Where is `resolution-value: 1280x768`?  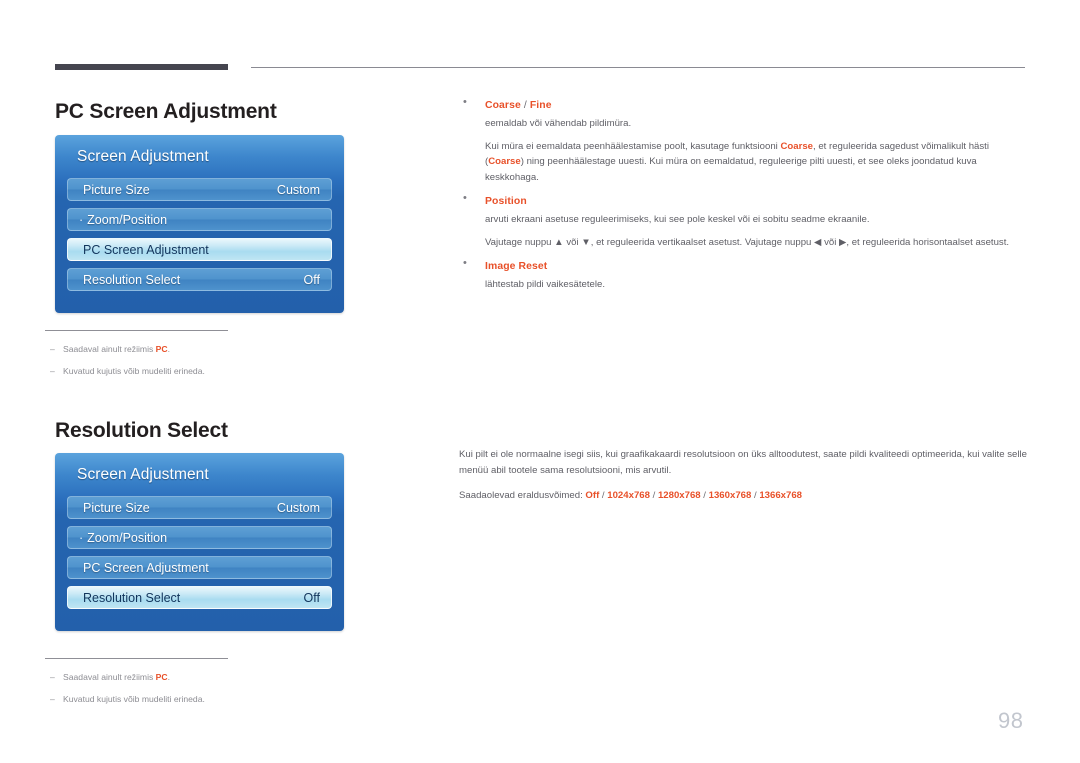 resolution-value: 1280x768 is located at coordinates (679, 495).